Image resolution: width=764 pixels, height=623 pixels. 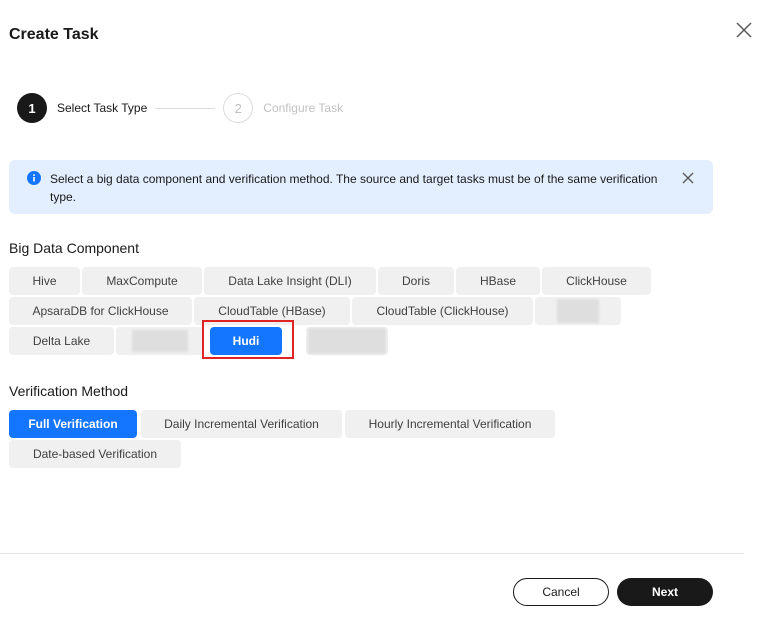 I want to click on component-clickhouse: ClickHouse, so click(x=596, y=281).